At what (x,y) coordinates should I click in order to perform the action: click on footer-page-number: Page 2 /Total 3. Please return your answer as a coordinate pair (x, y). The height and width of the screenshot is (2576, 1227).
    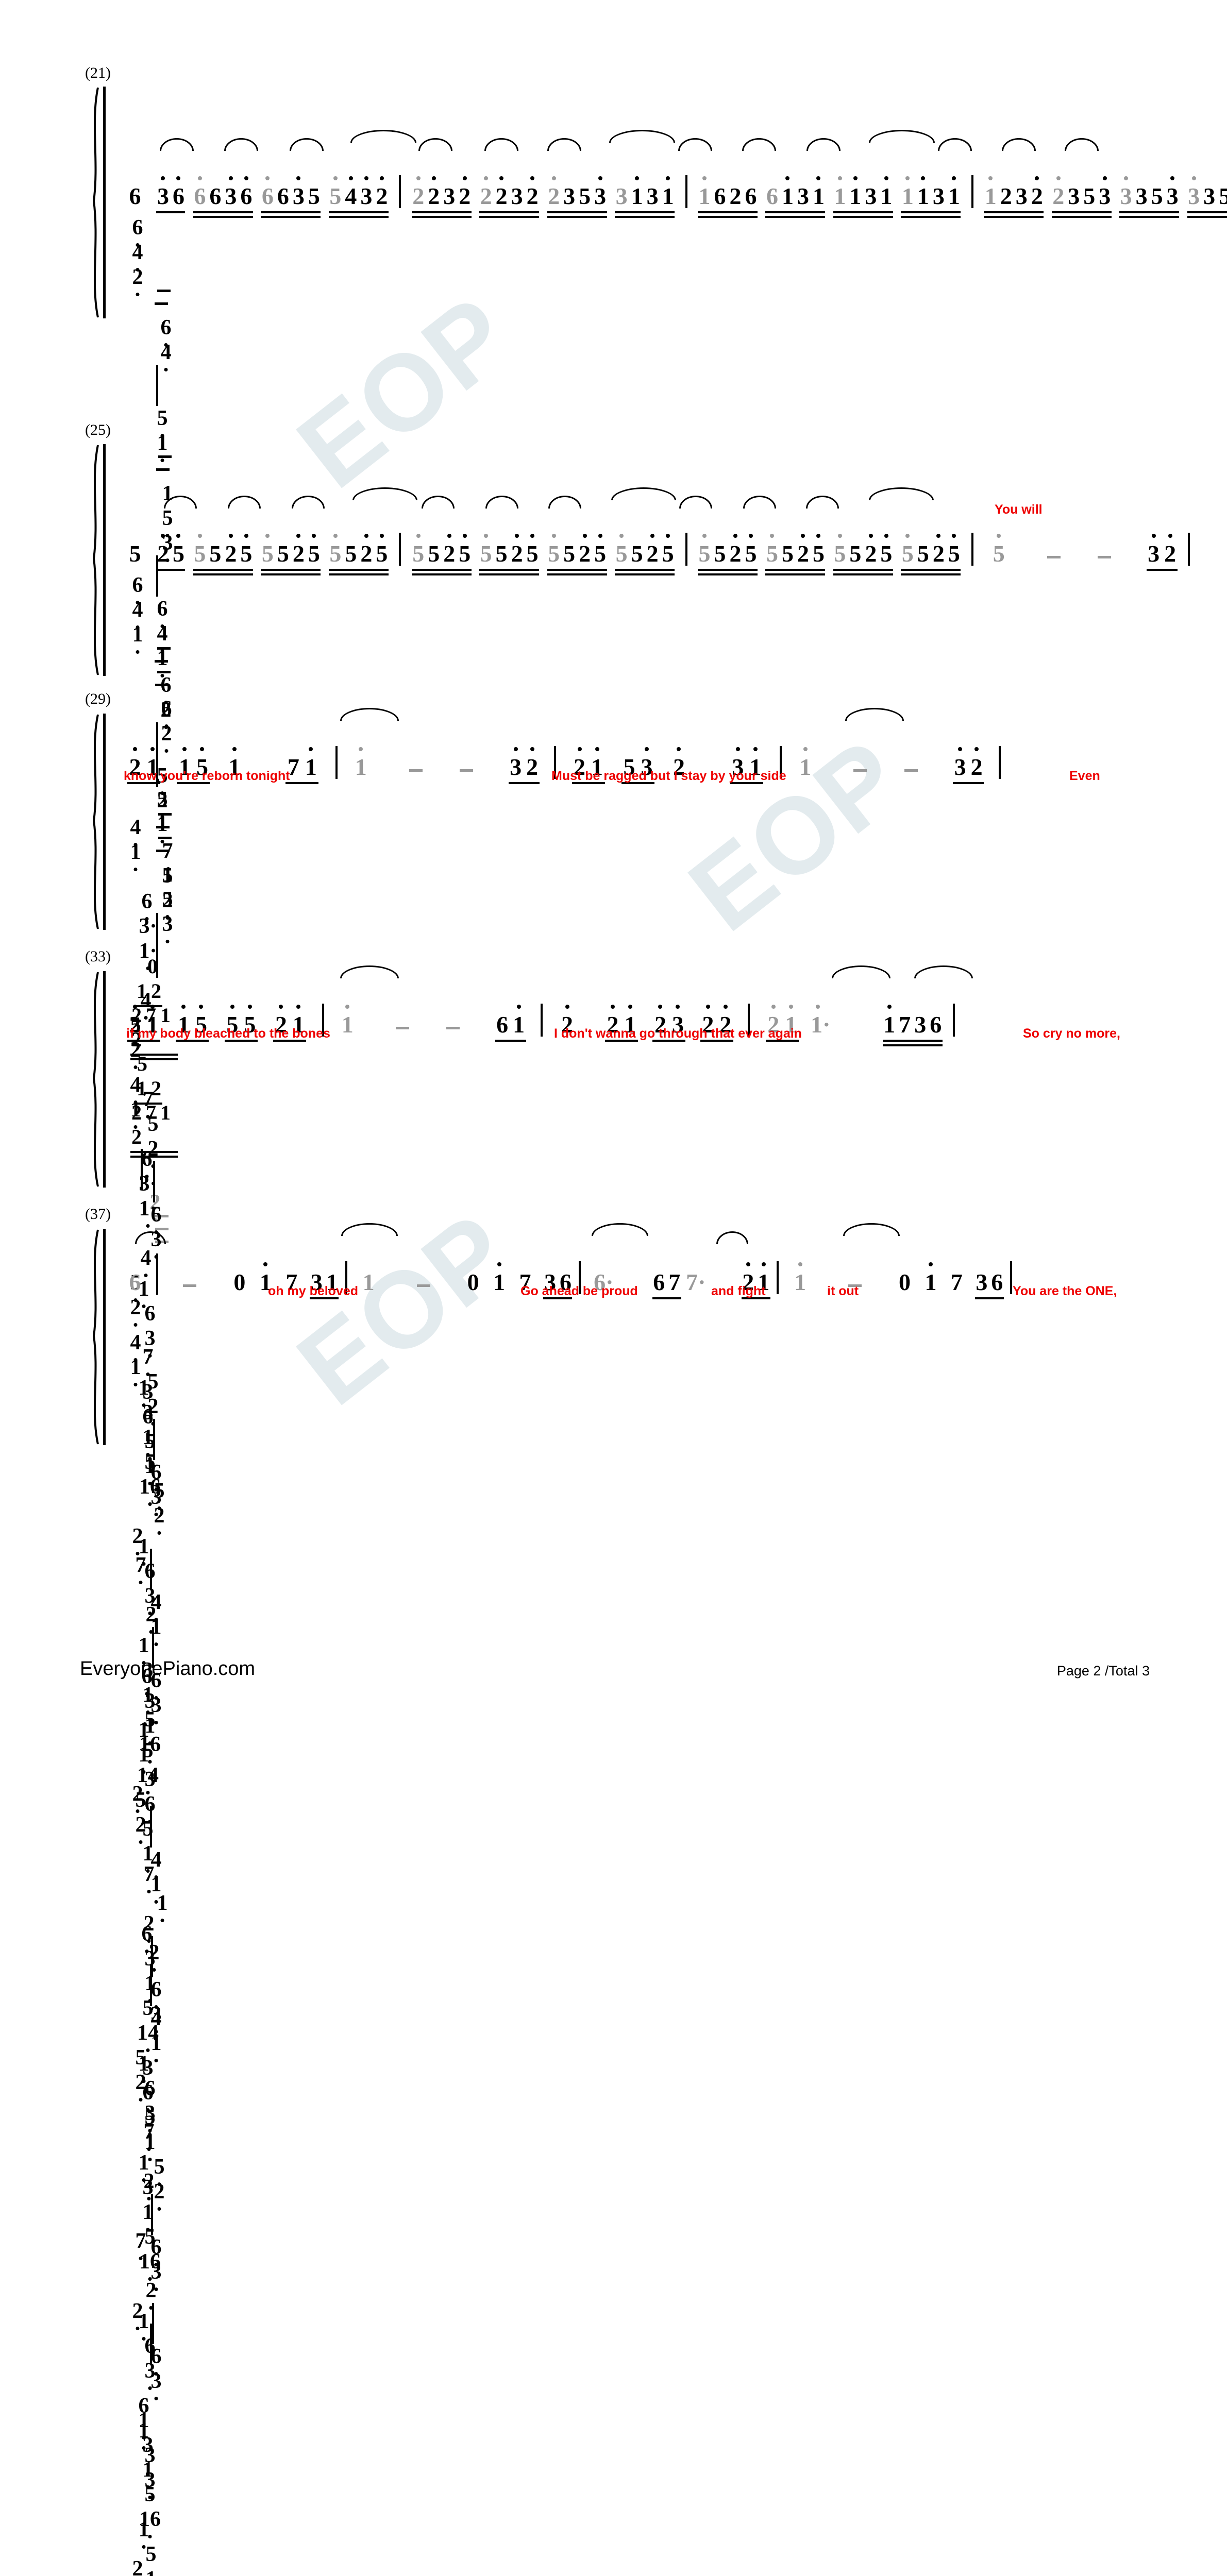
    Looking at the image, I should click on (1103, 1671).